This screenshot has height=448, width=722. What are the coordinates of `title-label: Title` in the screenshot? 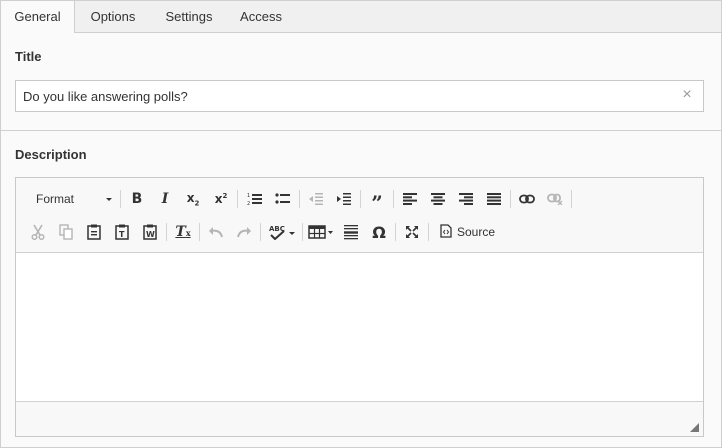 It's located at (28, 56).